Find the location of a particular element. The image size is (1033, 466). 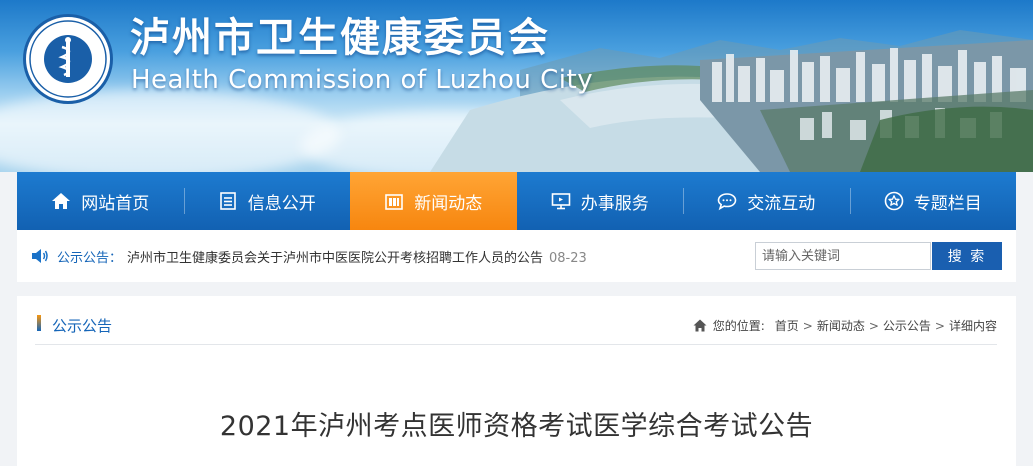

nav-item-home: 网站首页 is located at coordinates (100, 201).